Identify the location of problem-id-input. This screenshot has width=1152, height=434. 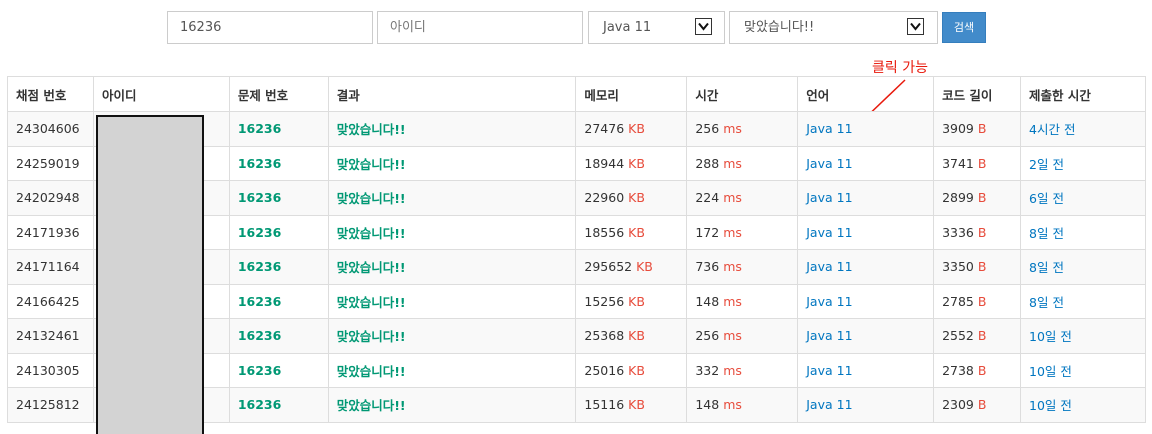
(270, 27).